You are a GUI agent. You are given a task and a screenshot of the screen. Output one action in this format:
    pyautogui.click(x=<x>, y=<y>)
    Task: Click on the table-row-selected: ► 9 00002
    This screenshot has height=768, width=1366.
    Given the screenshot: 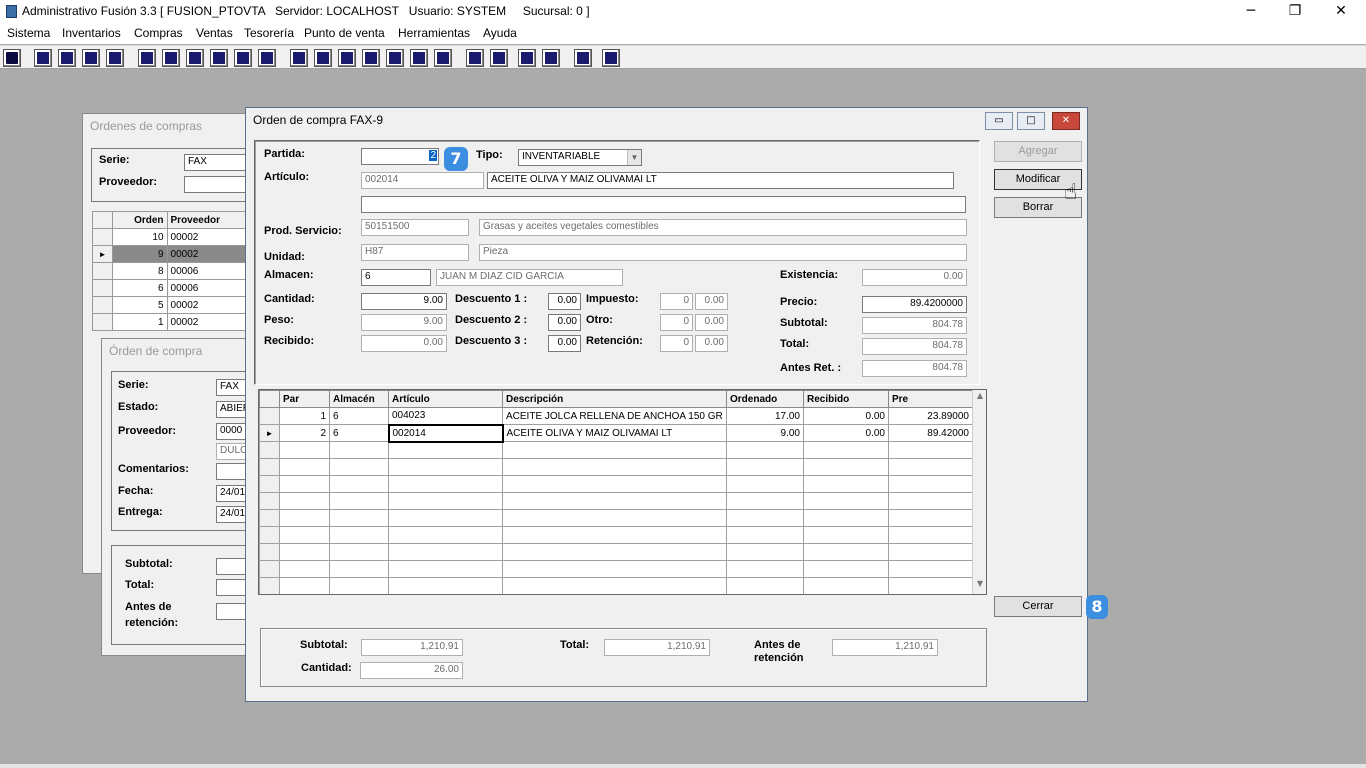 What is the action you would take?
    pyautogui.click(x=172, y=254)
    